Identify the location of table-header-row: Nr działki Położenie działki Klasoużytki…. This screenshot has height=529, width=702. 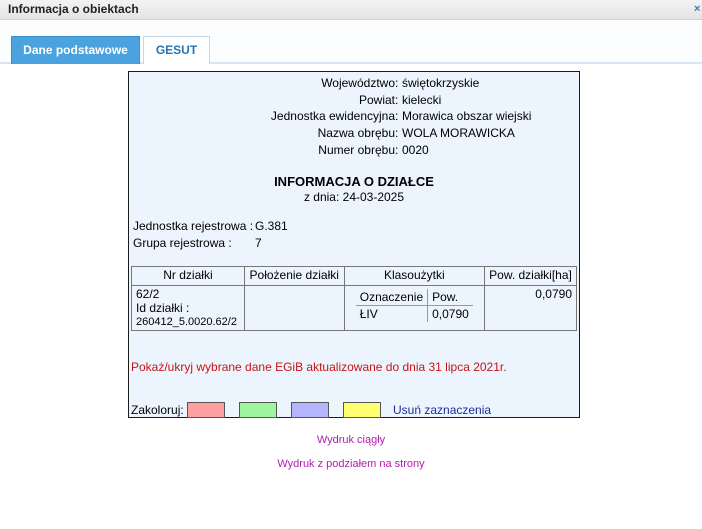
(354, 276).